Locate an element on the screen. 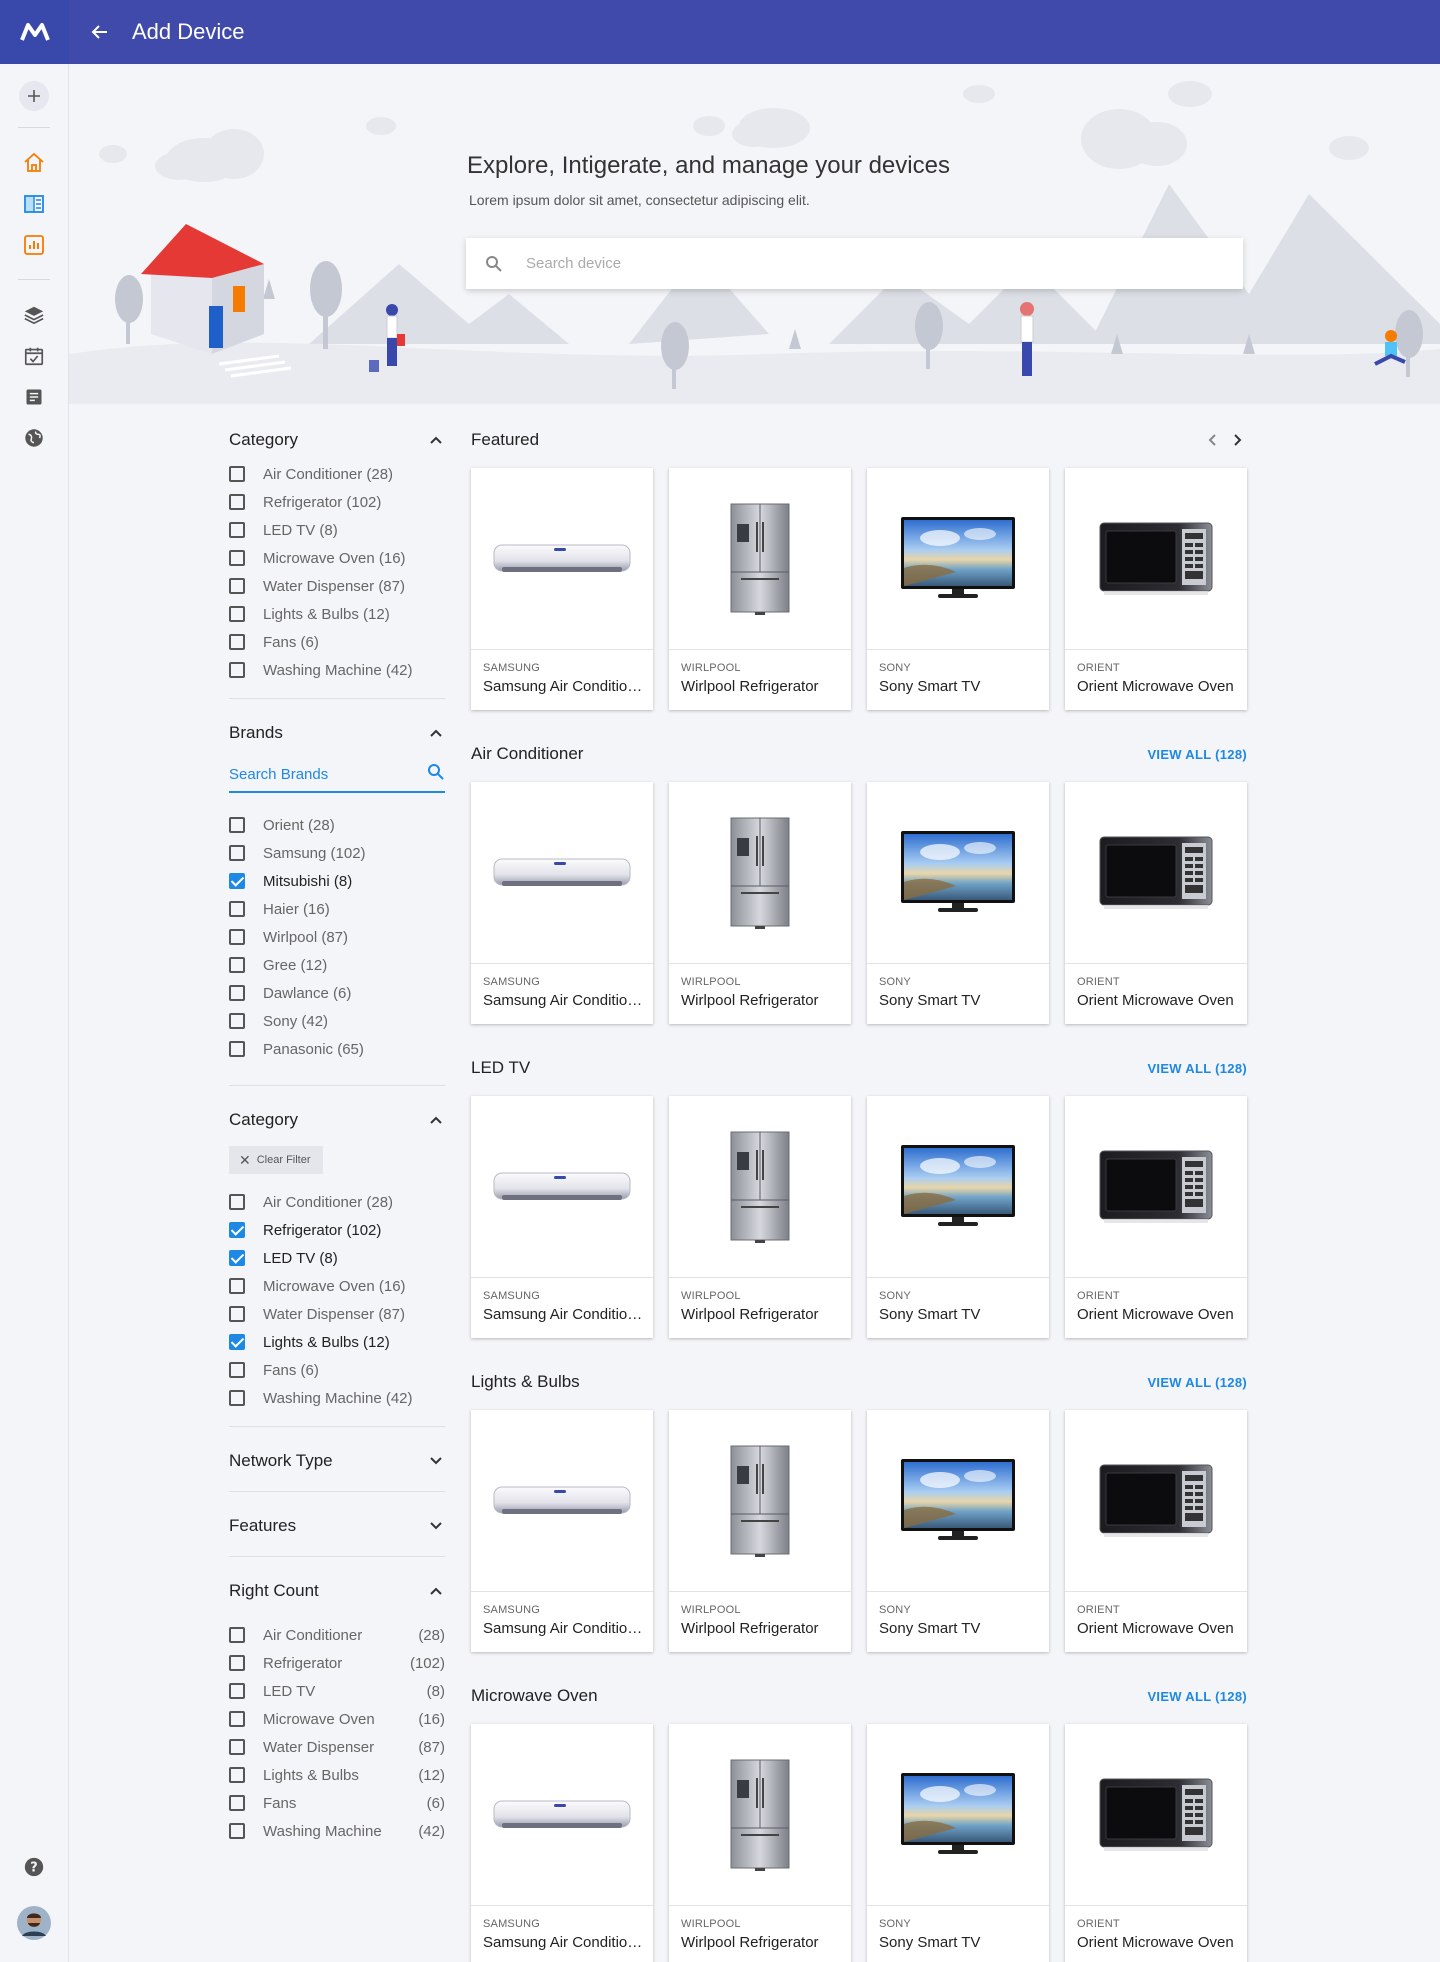 The width and height of the screenshot is (1440, 1962). chart-icon is located at coordinates (34, 245).